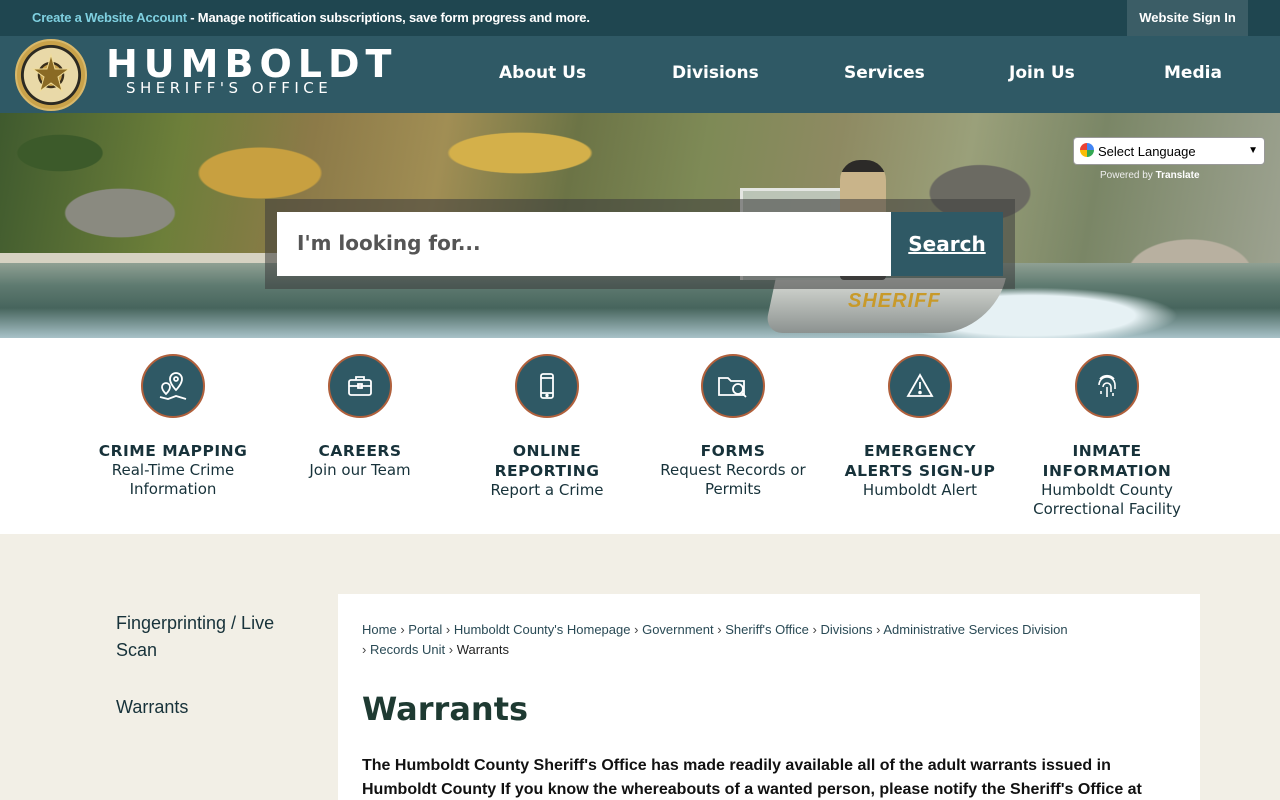  What do you see at coordinates (542, 629) in the screenshot?
I see `breadcrumb-item: Humboldt County's Homepage` at bounding box center [542, 629].